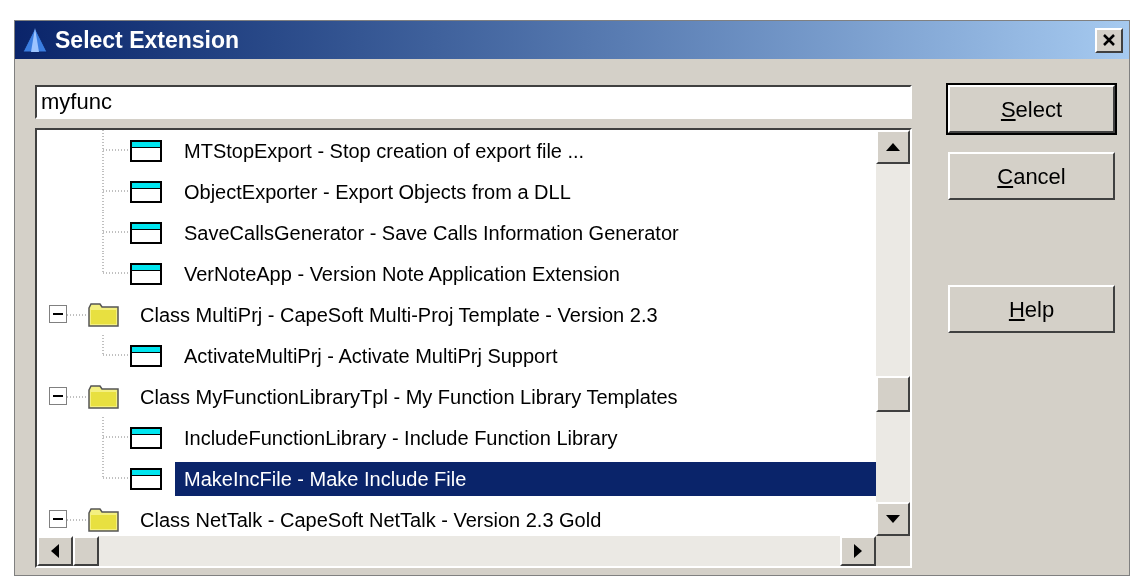 This screenshot has height=582, width=1135. Describe the element at coordinates (525, 232) in the screenshot. I see `tree-item: SaveCallsGenerator - Save Calls Information Generator` at that location.